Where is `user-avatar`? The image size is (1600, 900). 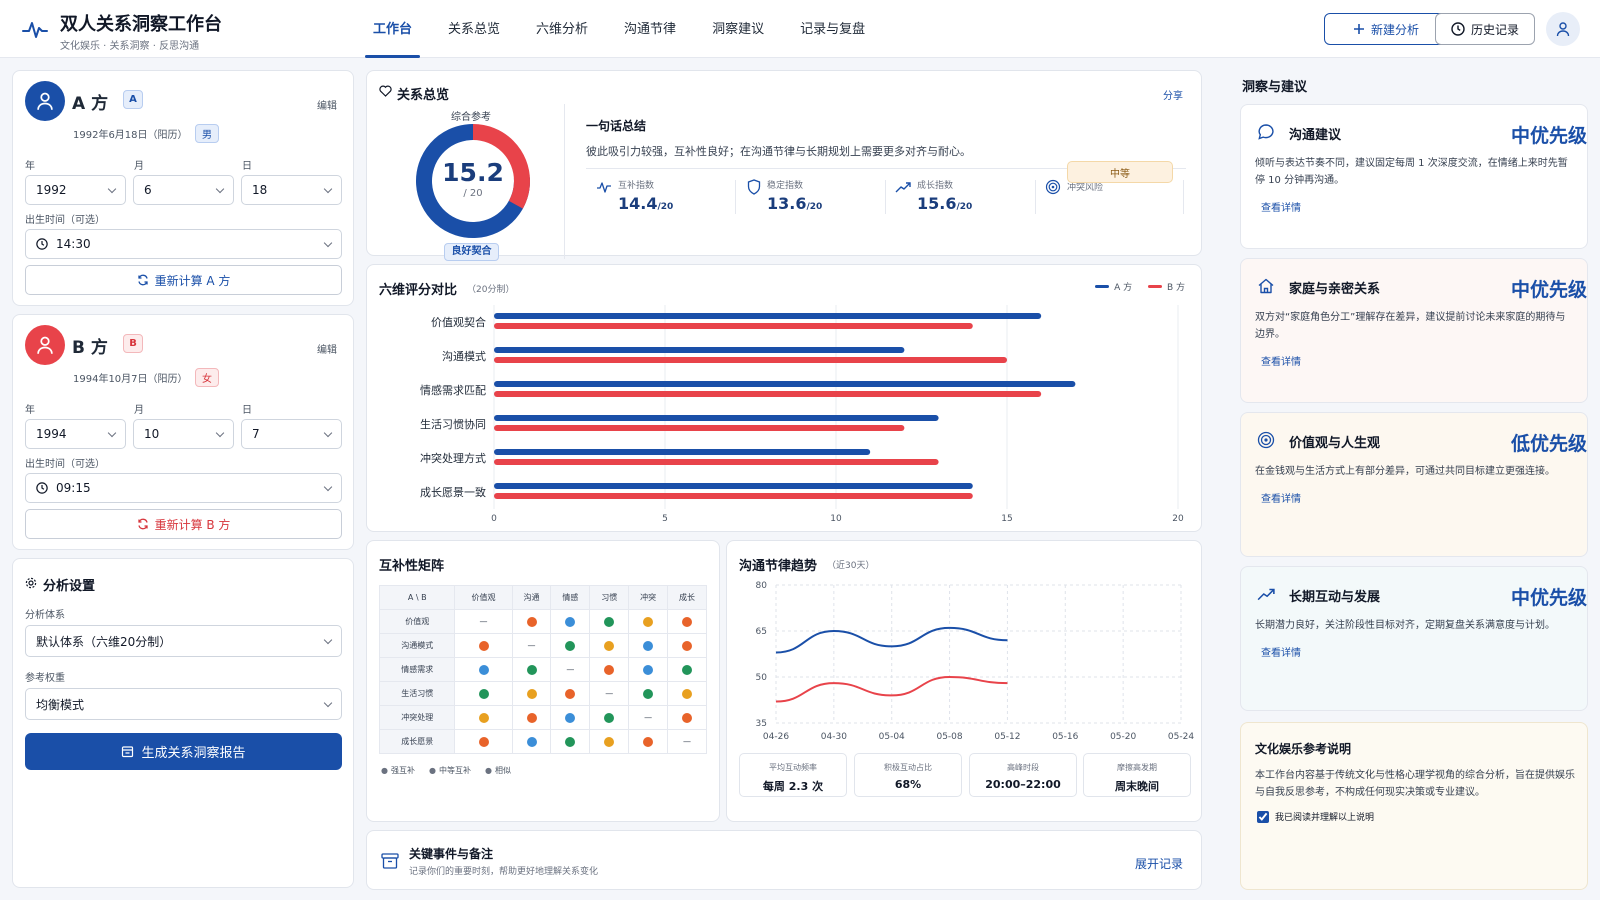
user-avatar is located at coordinates (1563, 29).